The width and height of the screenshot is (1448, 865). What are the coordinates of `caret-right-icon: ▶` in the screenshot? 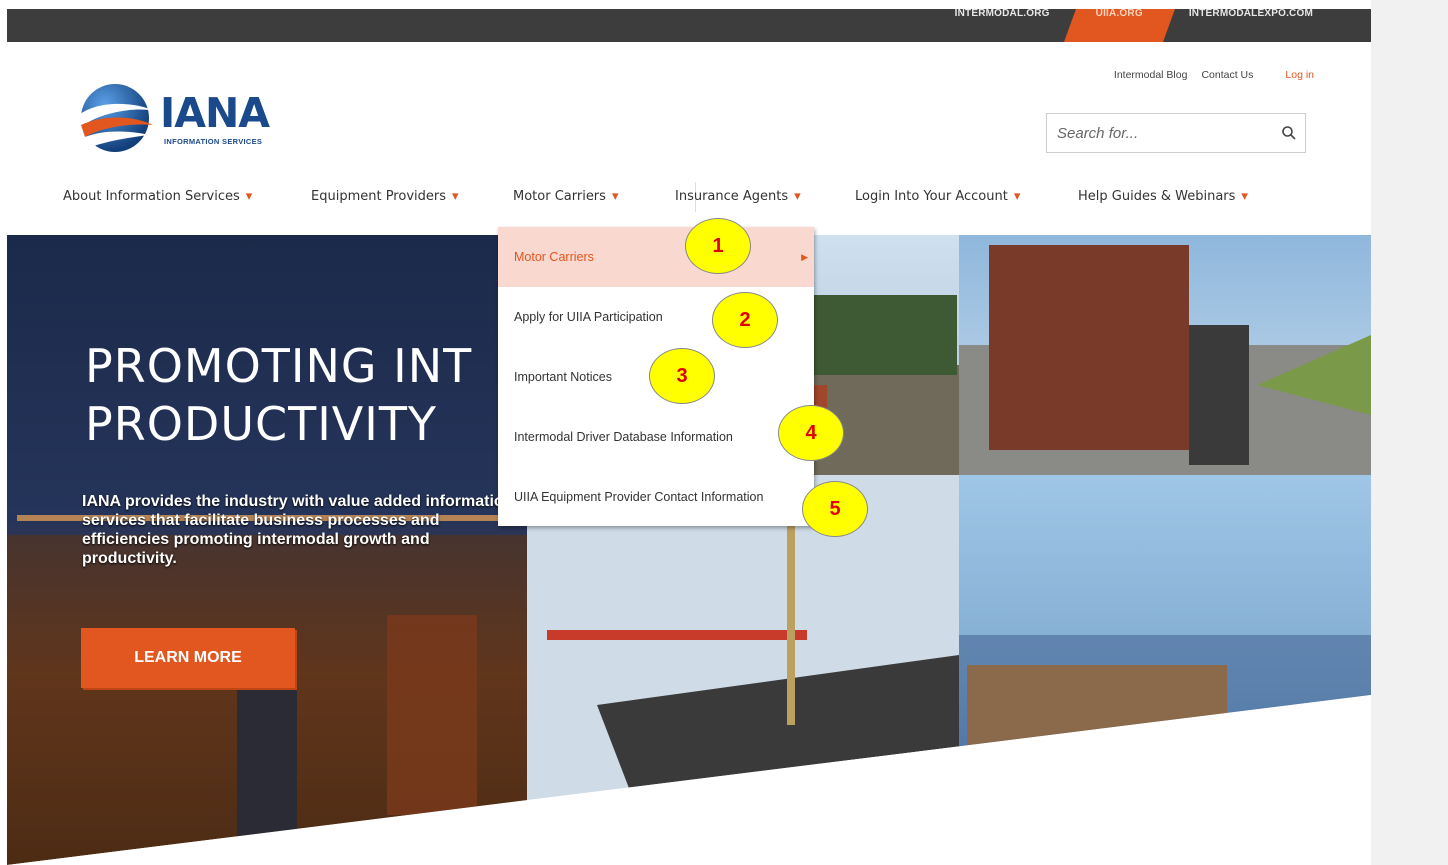 It's located at (804, 257).